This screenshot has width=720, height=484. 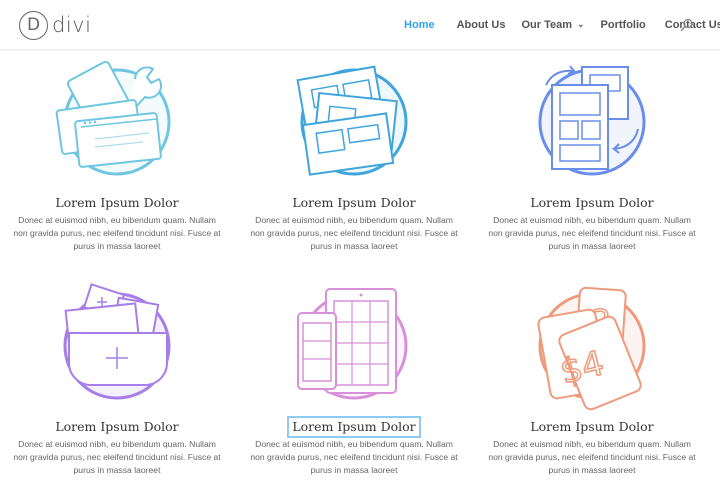 I want to click on nav-about-us: About Us, so click(x=481, y=25).